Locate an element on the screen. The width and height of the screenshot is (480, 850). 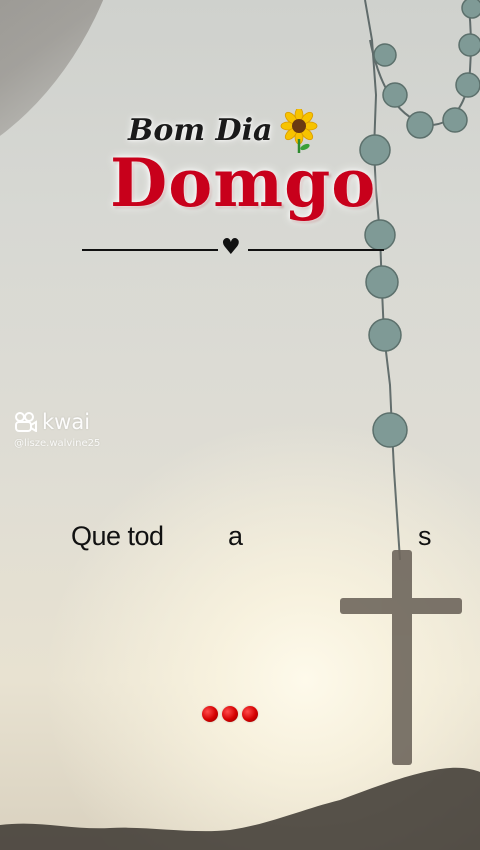
greeting-title: Bom Dia Domgo is located at coordinates (235, 180).